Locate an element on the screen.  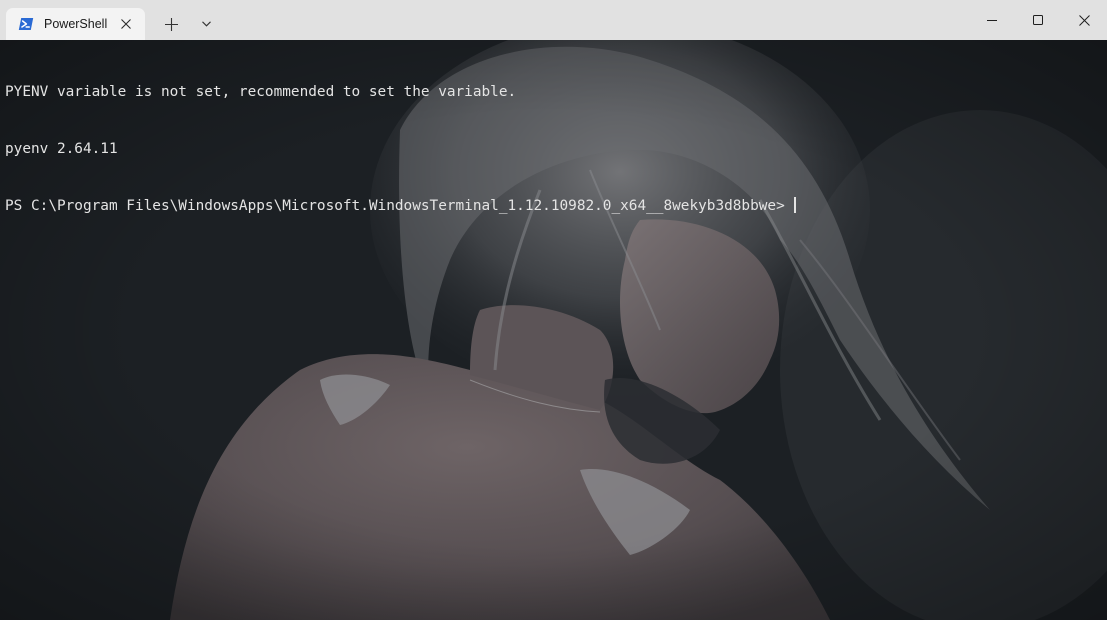
tab-title: PowerShell is located at coordinates (76, 24).